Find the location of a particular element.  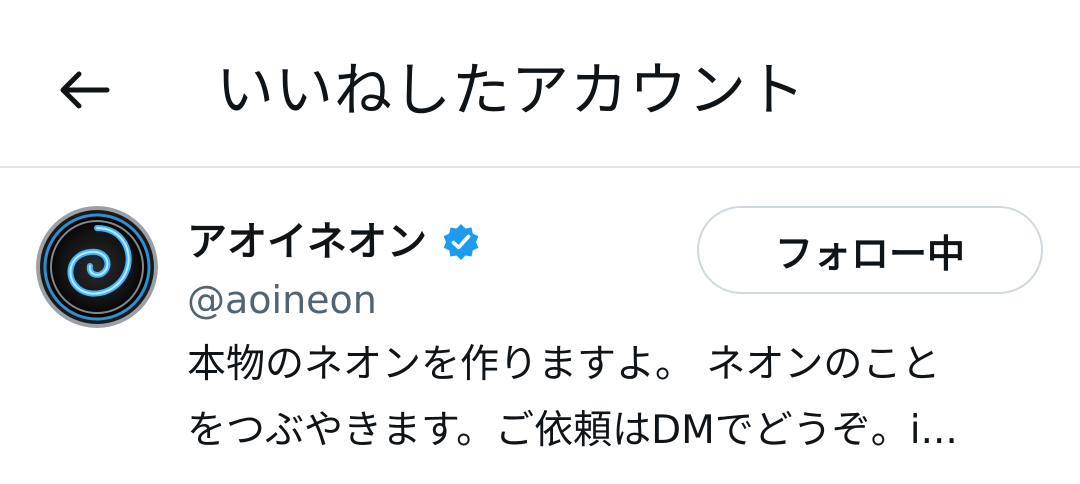

user-handle: @aoineon is located at coordinates (282, 300).